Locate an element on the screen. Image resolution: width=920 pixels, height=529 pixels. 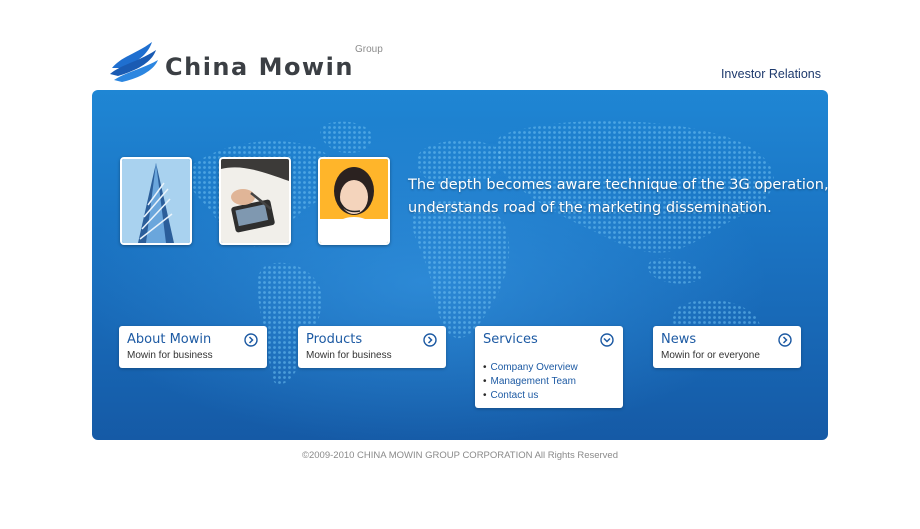
card-title: About Mowin is located at coordinates (169, 339).